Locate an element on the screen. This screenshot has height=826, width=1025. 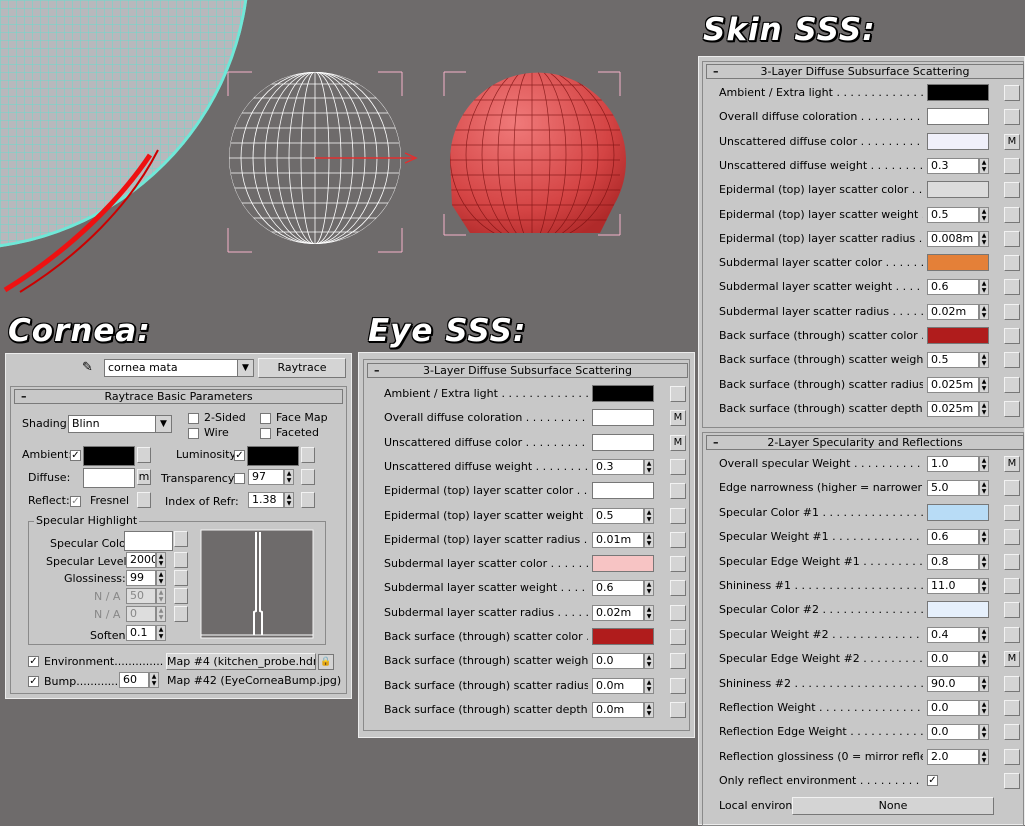
value-field: 0.0m is located at coordinates (618, 709).